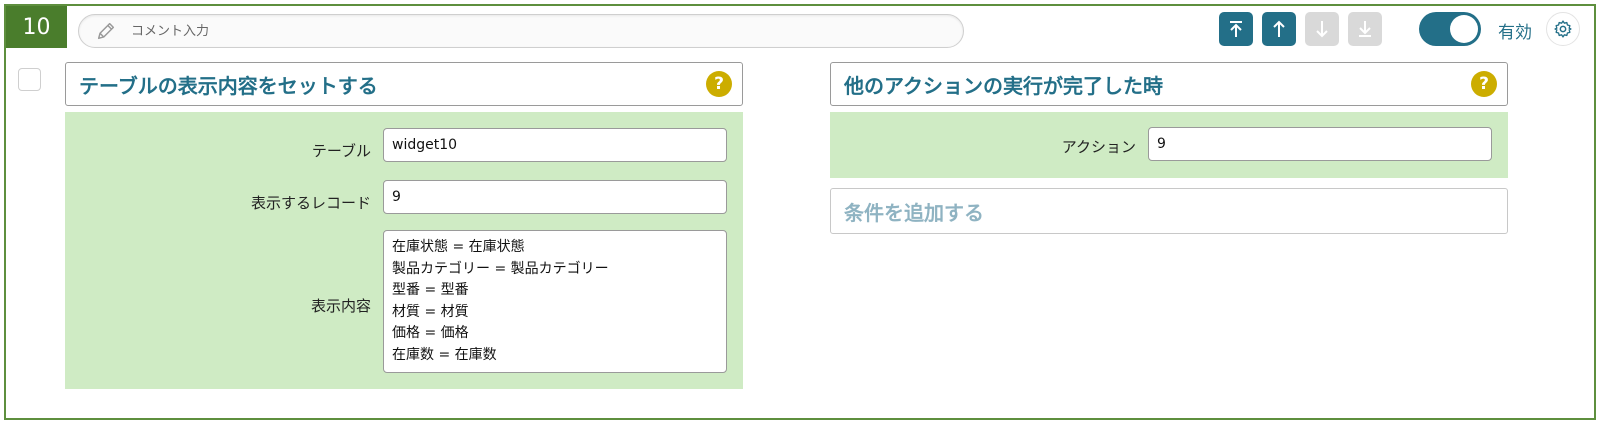 The height and width of the screenshot is (423, 1600). Describe the element at coordinates (106, 31) in the screenshot. I see `pencil-icon` at that location.